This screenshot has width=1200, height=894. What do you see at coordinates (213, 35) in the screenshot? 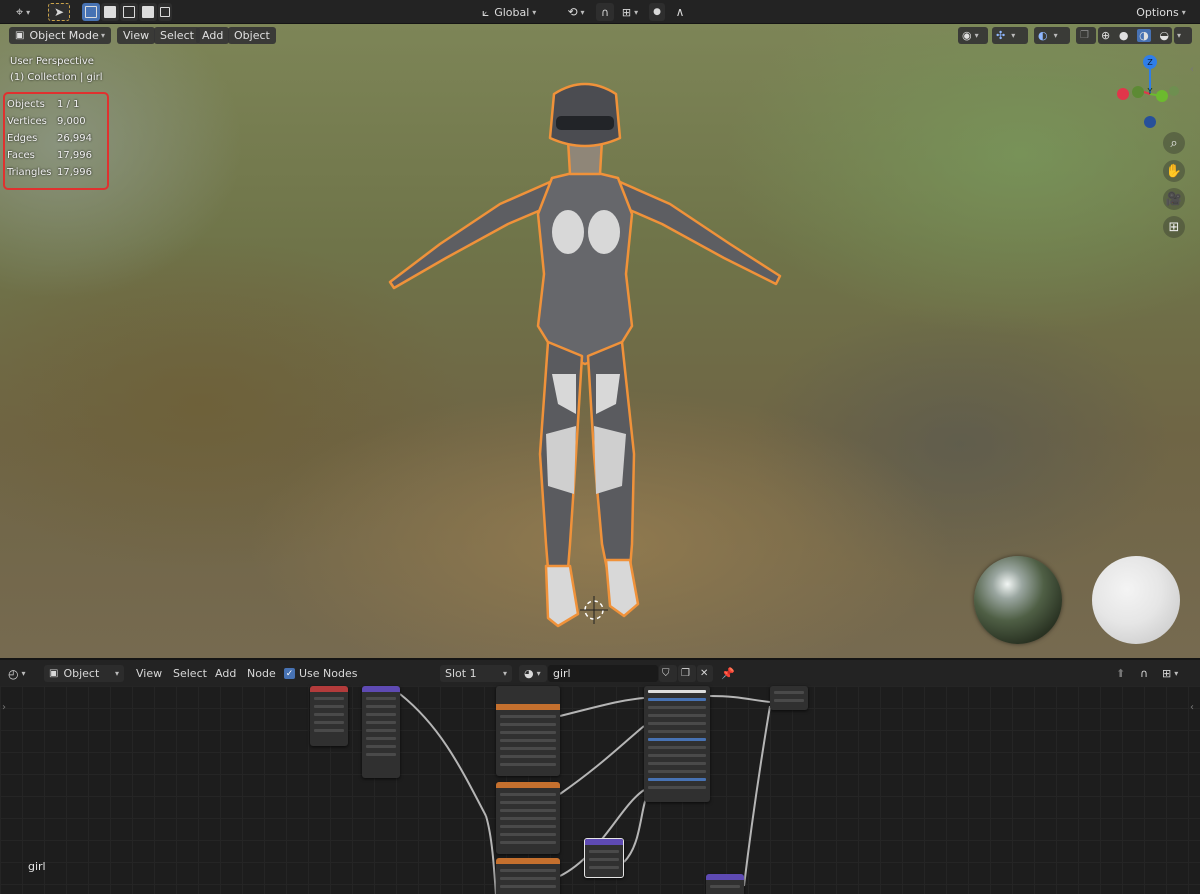
I see `add-menu: Add` at bounding box center [213, 35].